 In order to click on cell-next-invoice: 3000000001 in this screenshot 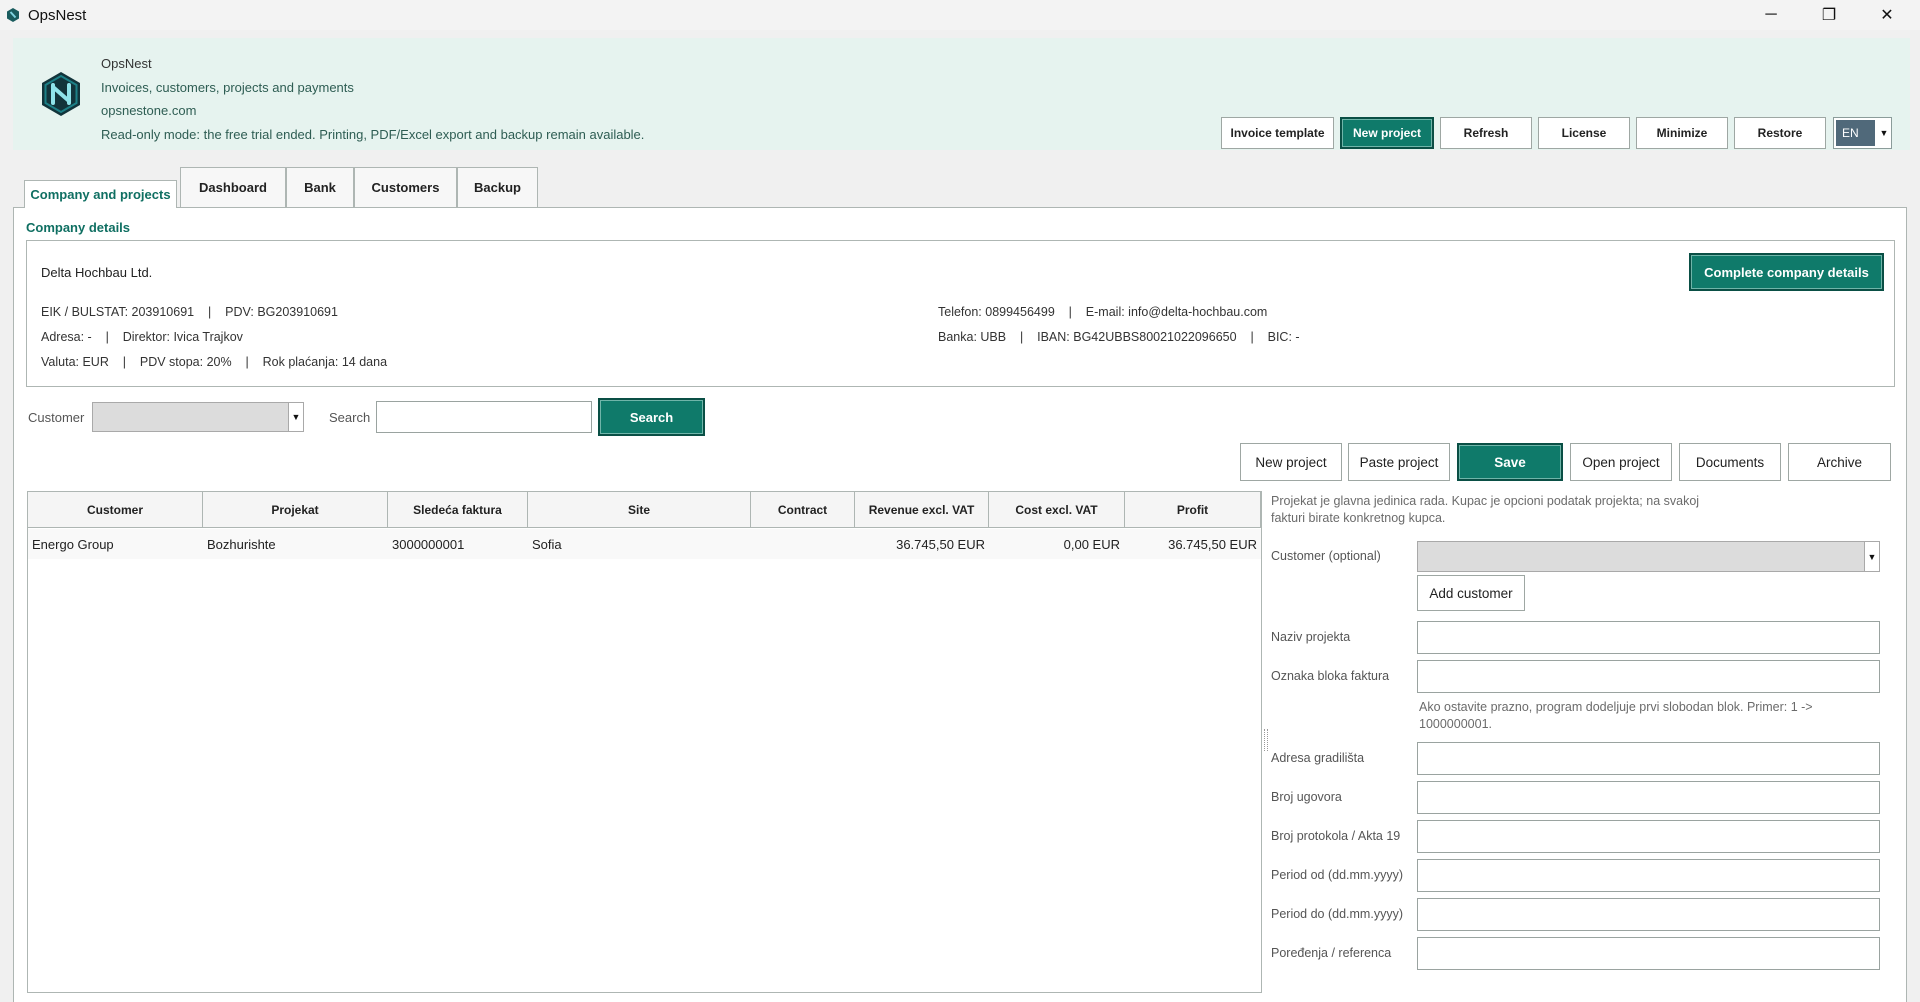, I will do `click(428, 544)`.